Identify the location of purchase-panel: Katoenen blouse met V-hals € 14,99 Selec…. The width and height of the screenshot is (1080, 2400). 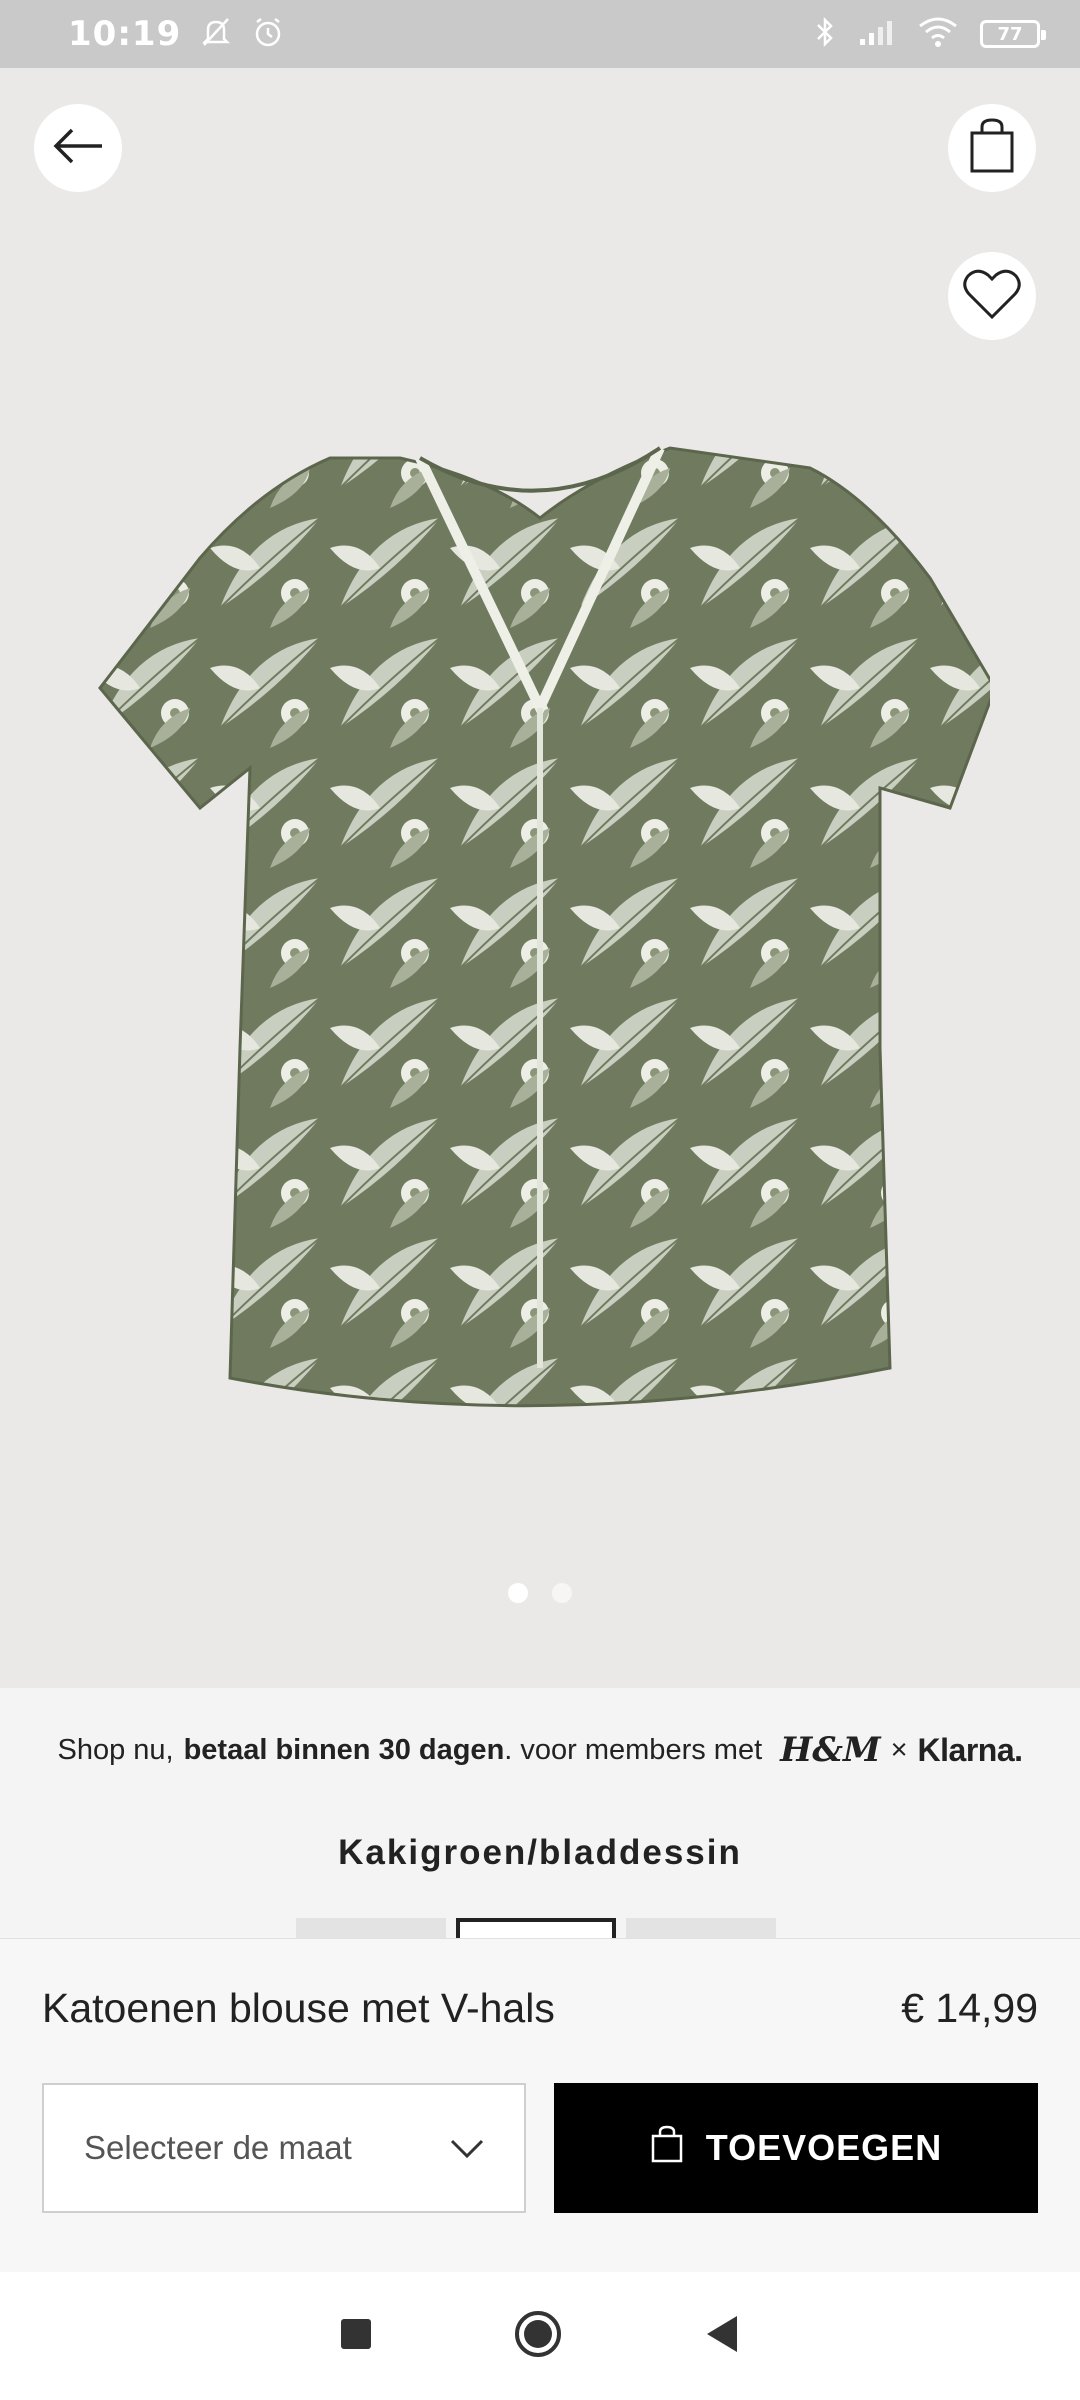
(540, 2105).